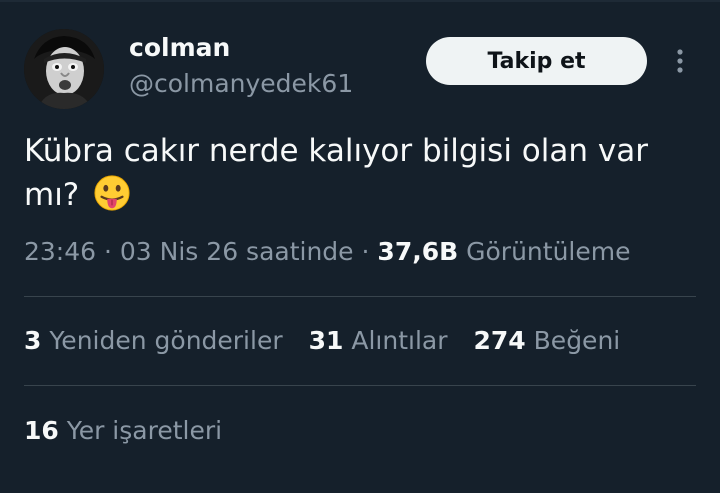 Image resolution: width=720 pixels, height=493 pixels. Describe the element at coordinates (166, 340) in the screenshot. I see `retweets-label: Yeniden gönderiler` at that location.